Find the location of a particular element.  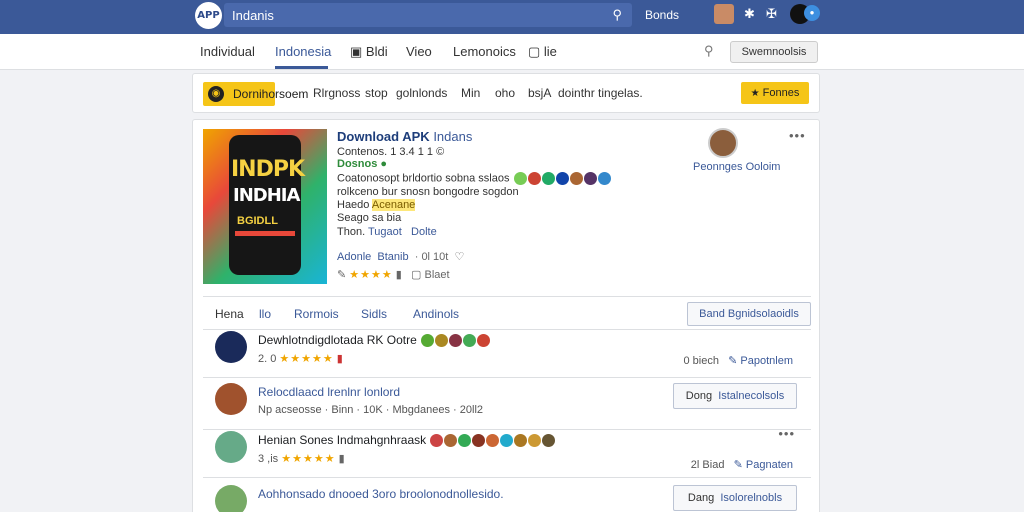

app-desc-4: Seago sa bia is located at coordinates (369, 218).